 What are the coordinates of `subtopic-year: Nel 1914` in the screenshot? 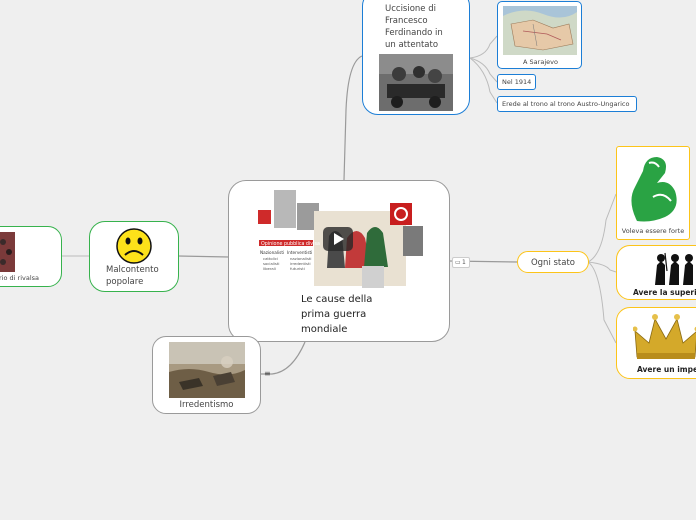 It's located at (516, 82).